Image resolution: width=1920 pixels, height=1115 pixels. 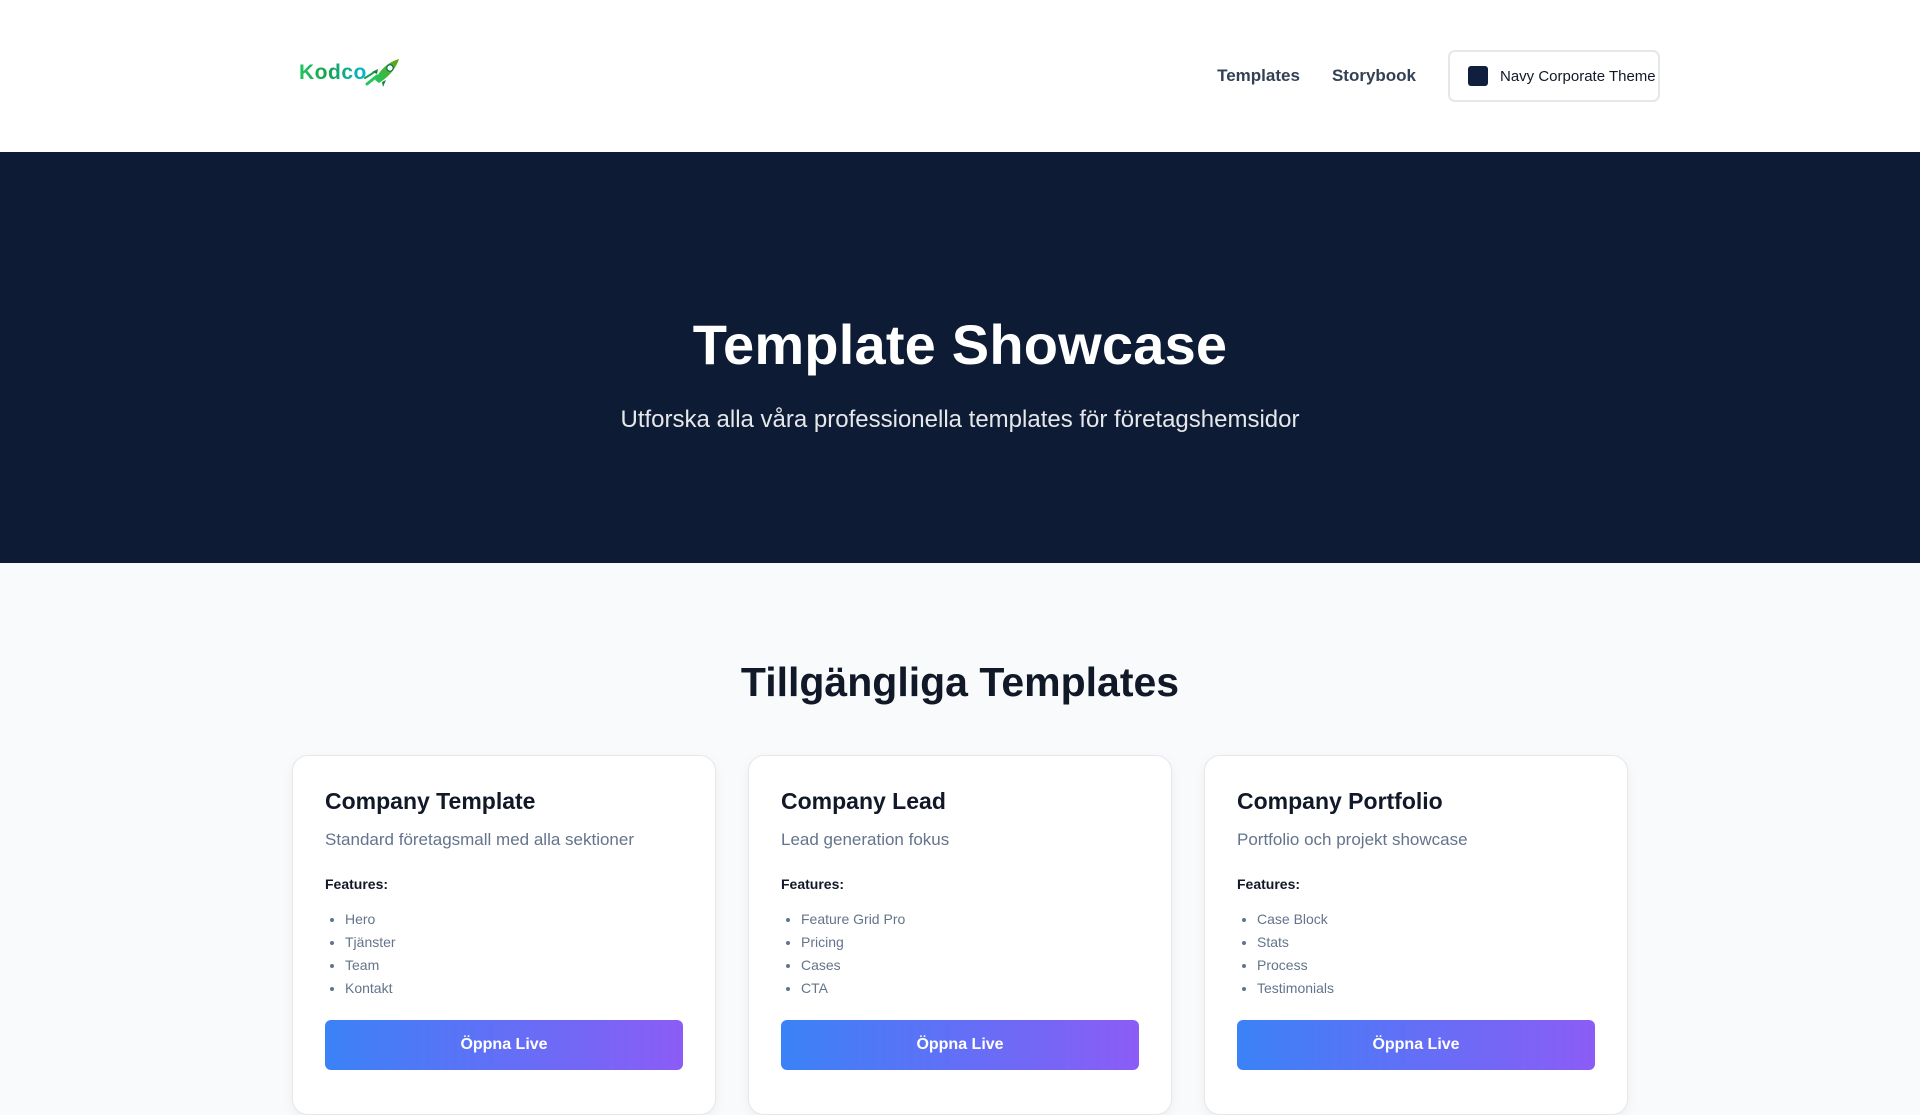 I want to click on feature-item: Cases, so click(x=970, y=965).